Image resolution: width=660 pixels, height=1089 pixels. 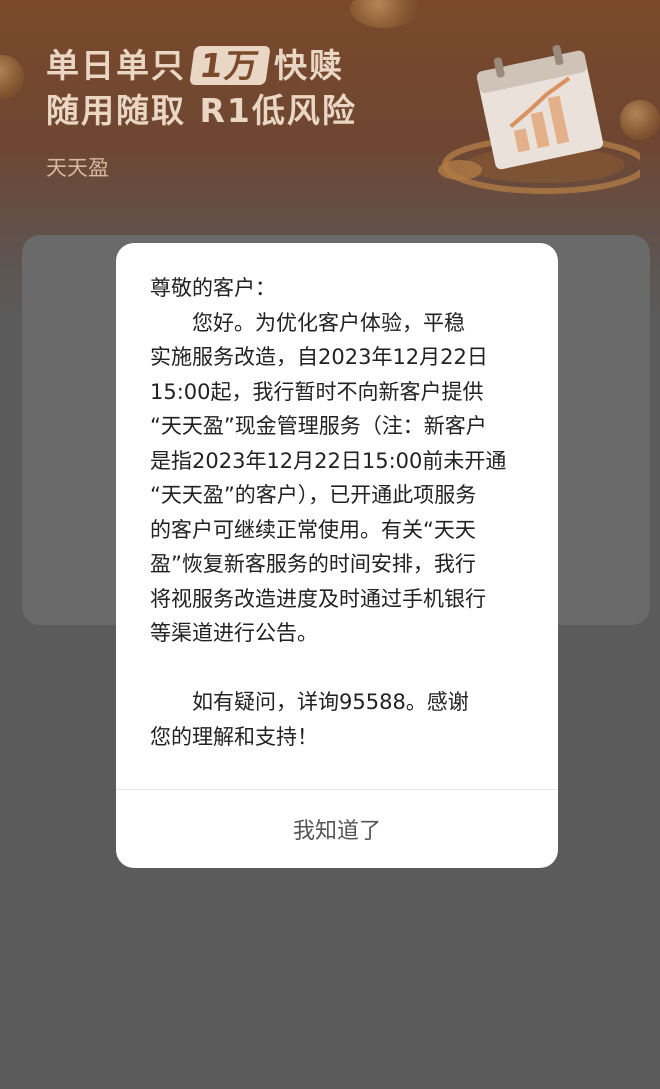 What do you see at coordinates (201, 110) in the screenshot?
I see `banner-headline-line2: 随用随取 R1低风险` at bounding box center [201, 110].